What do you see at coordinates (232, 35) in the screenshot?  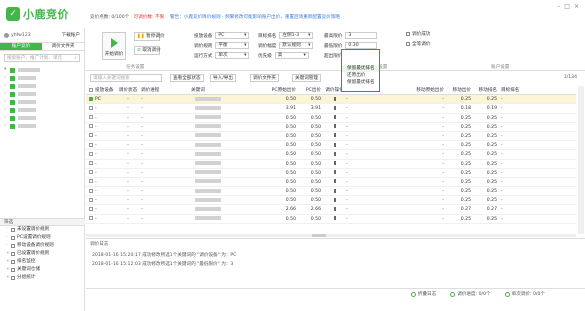 I see `device-select: PC ▾` at bounding box center [232, 35].